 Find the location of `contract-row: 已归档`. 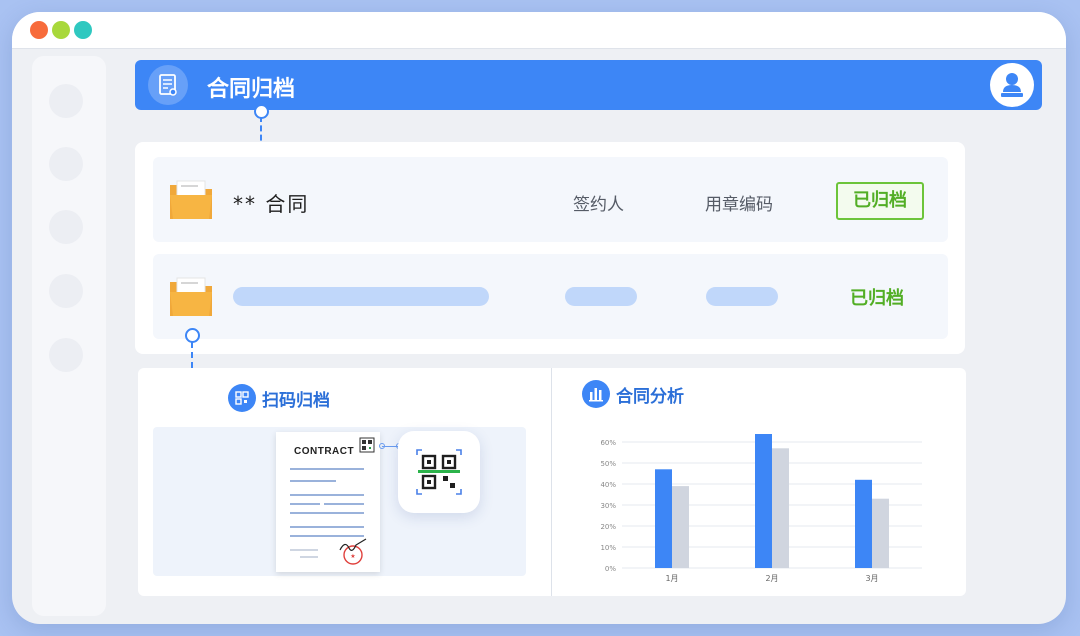

contract-row: 已归档 is located at coordinates (550, 296).